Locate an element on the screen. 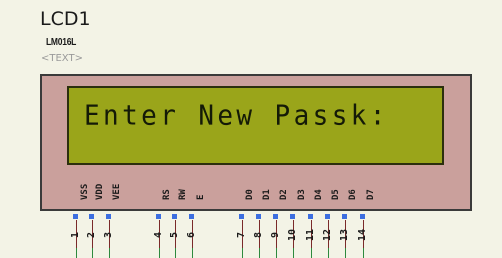 The width and height of the screenshot is (502, 258). pin-number: 4 is located at coordinates (158, 235).